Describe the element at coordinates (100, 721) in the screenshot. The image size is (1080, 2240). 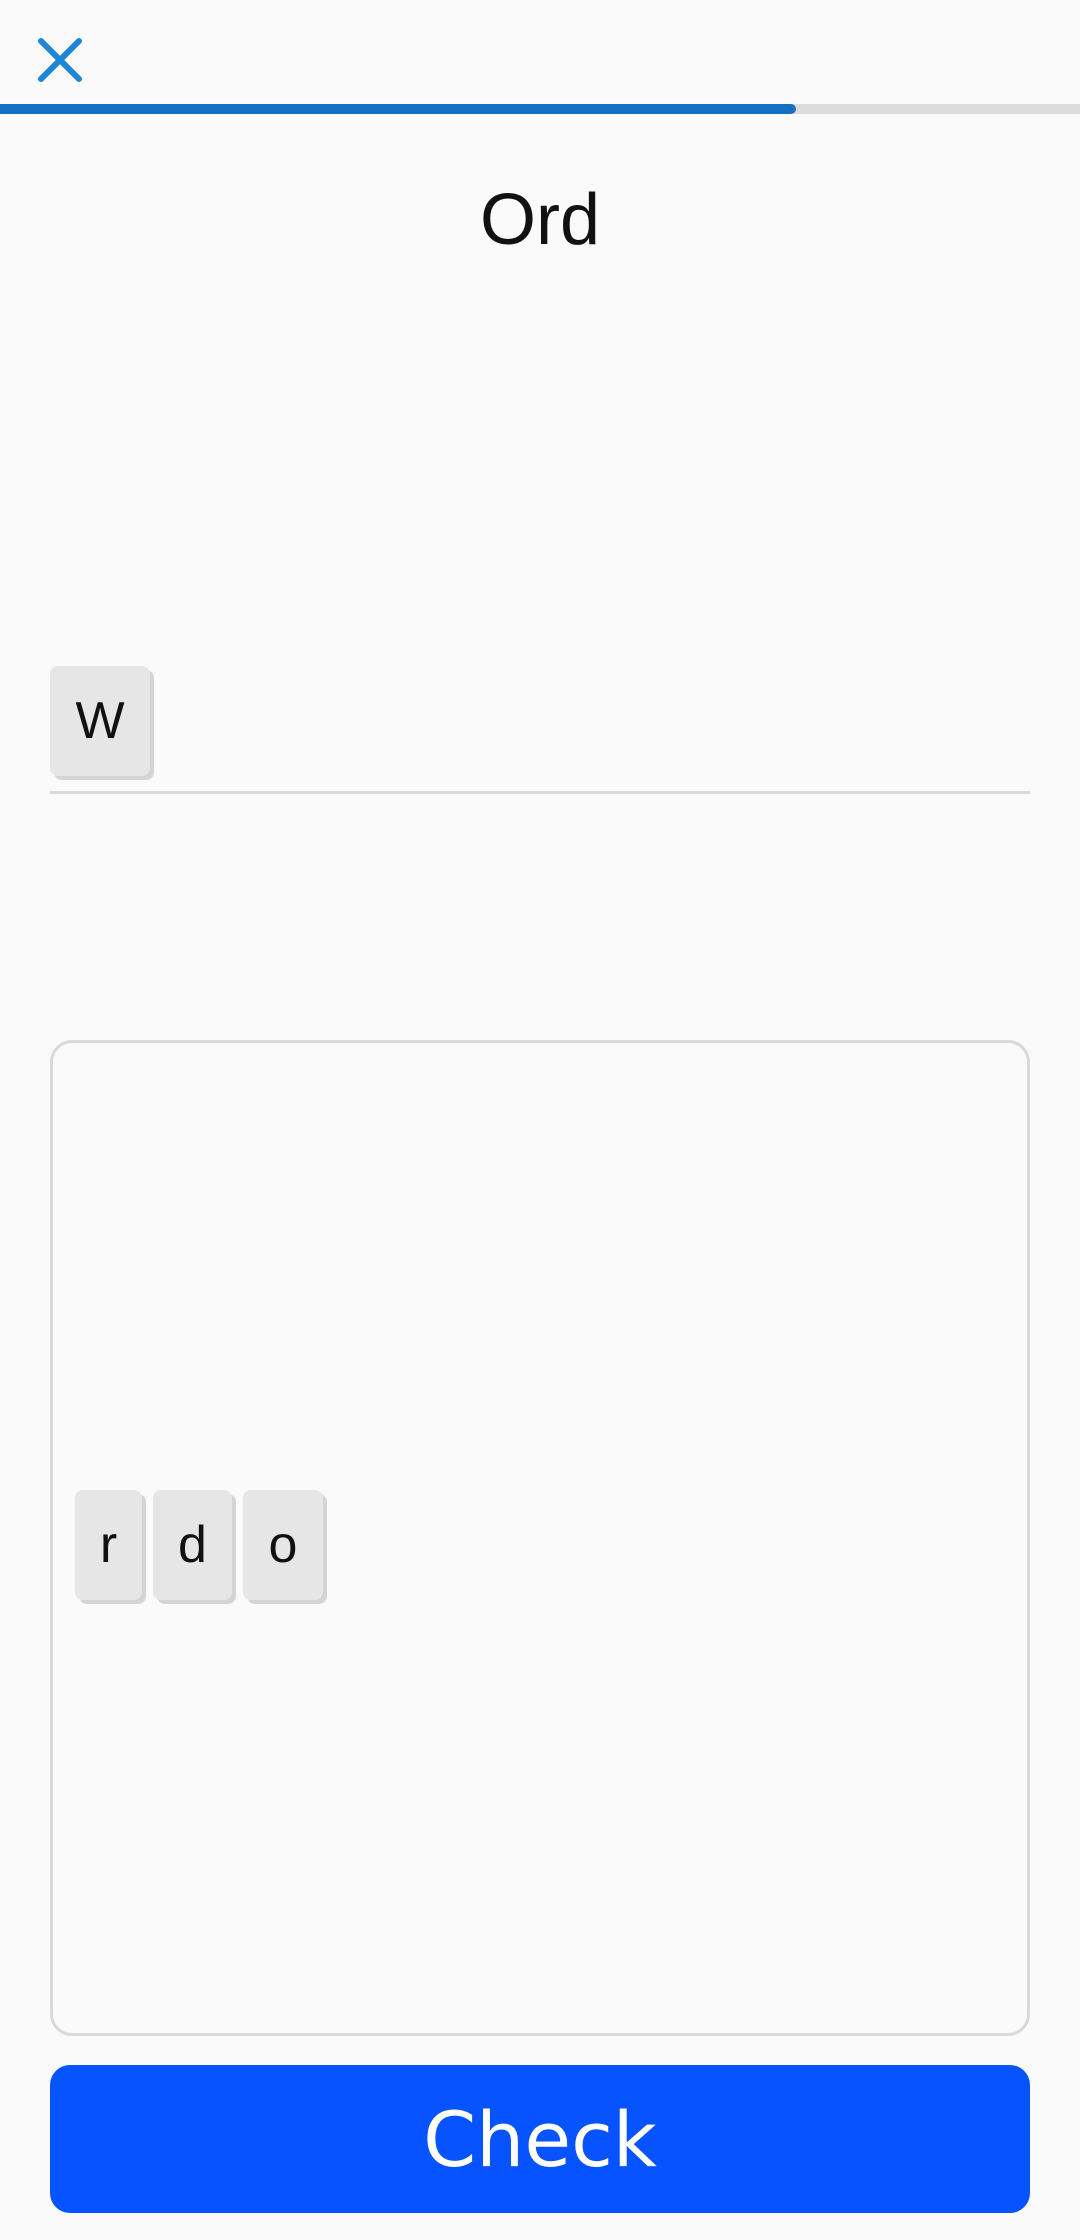
I see `answer-tile: W` at that location.